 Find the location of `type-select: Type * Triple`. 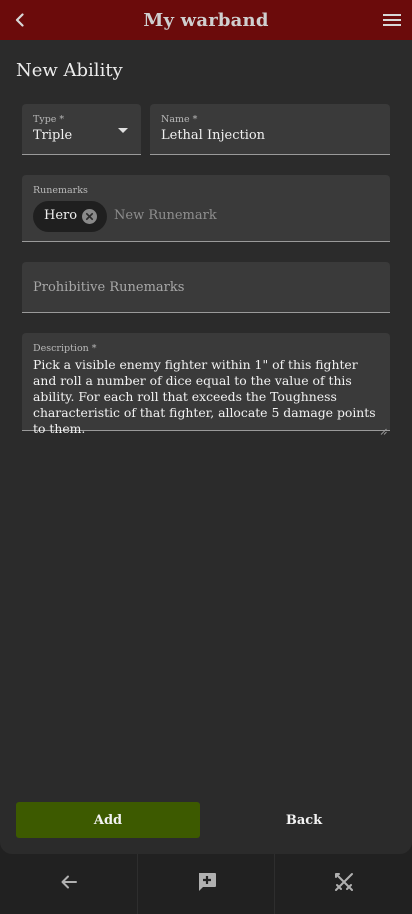

type-select: Type * Triple is located at coordinates (81, 129).